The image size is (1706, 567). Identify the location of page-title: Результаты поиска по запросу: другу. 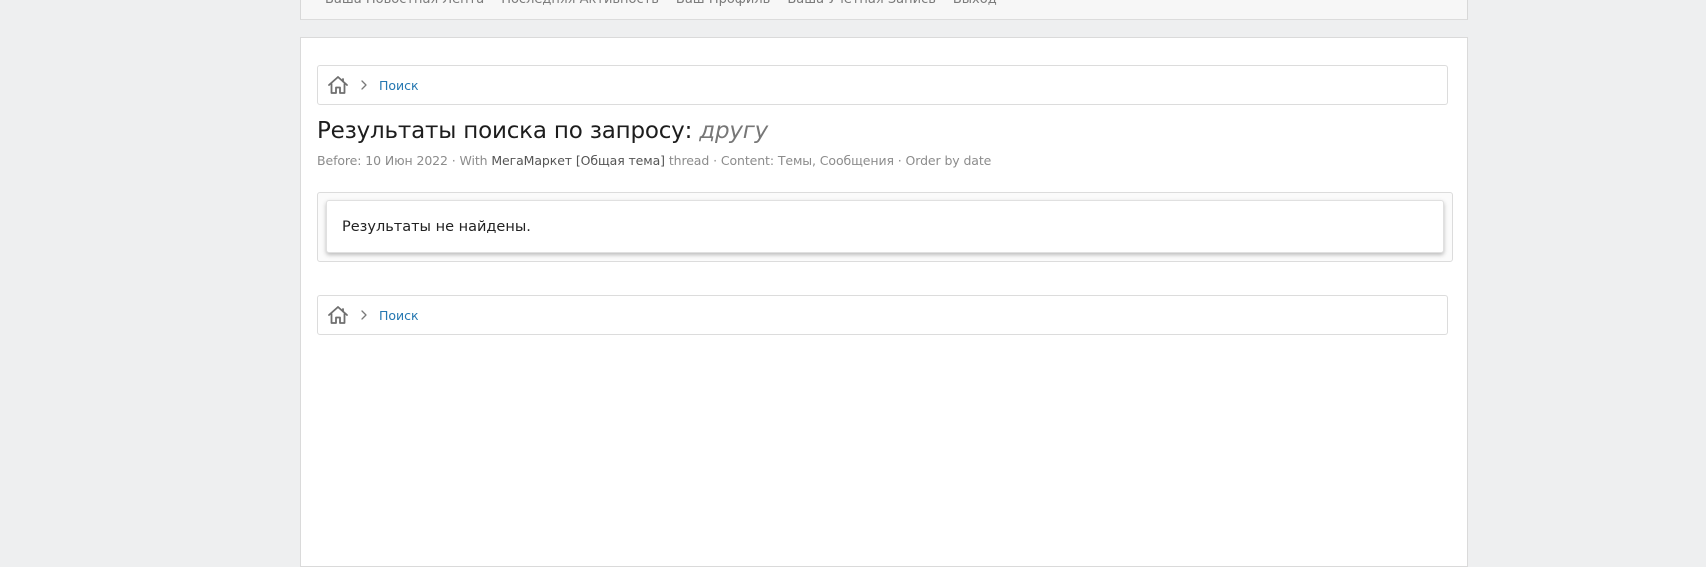
(542, 131).